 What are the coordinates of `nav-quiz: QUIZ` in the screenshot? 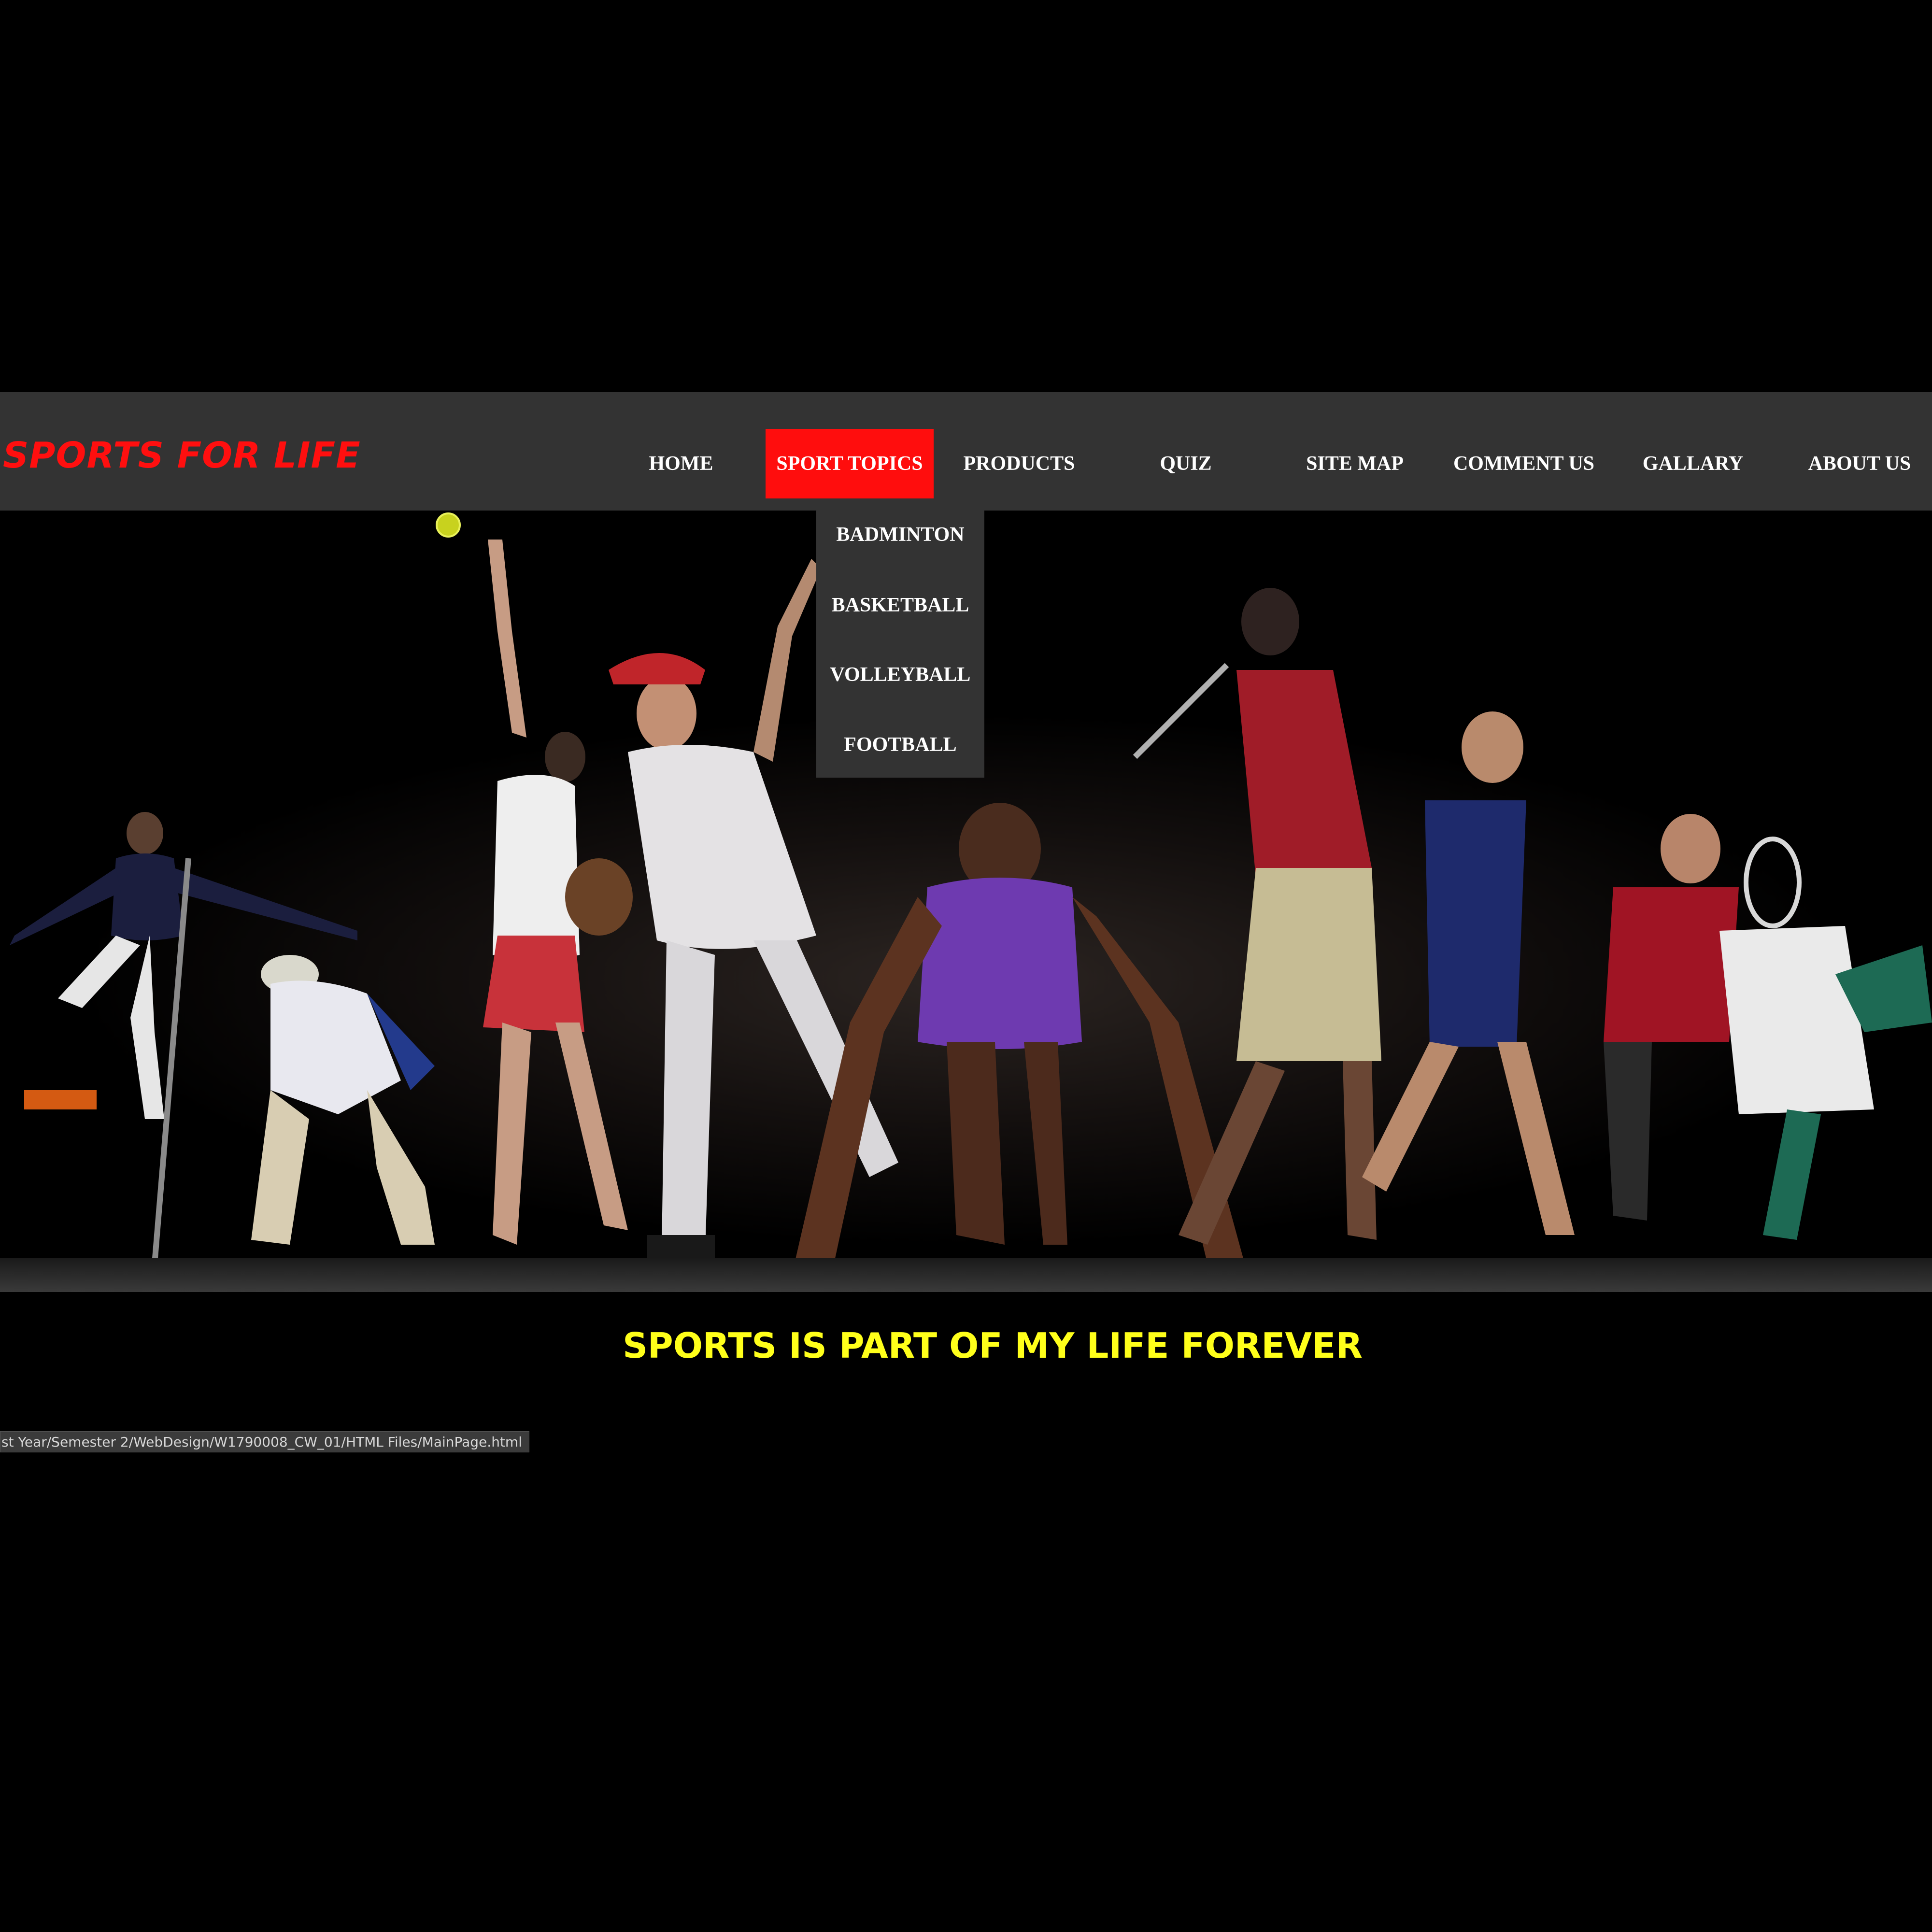 It's located at (1186, 463).